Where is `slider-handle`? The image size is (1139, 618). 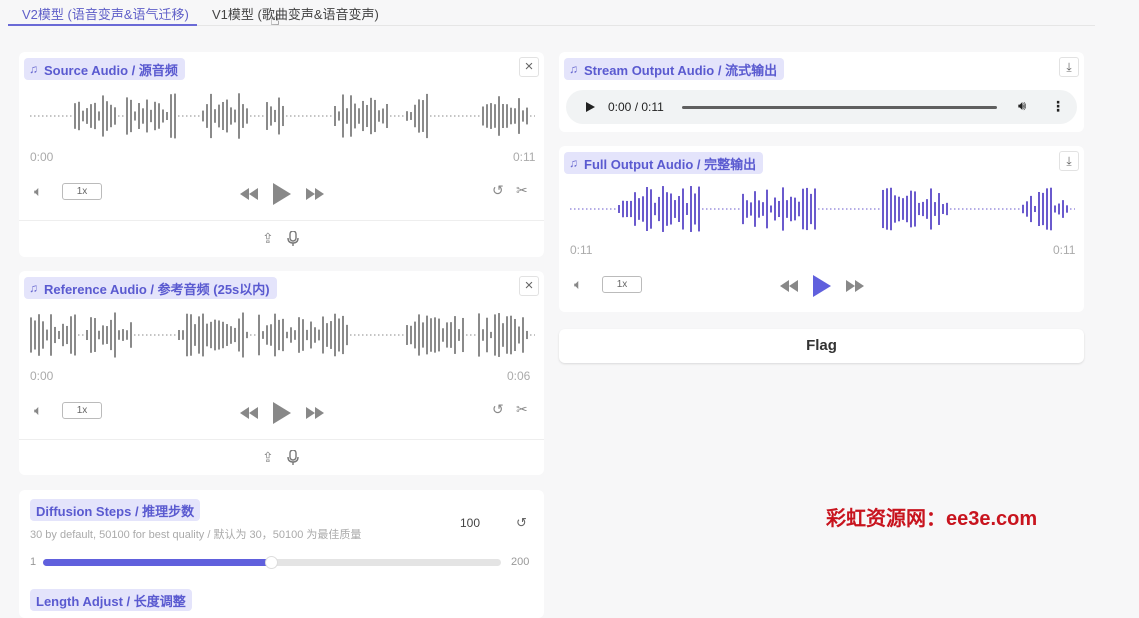 slider-handle is located at coordinates (271, 562).